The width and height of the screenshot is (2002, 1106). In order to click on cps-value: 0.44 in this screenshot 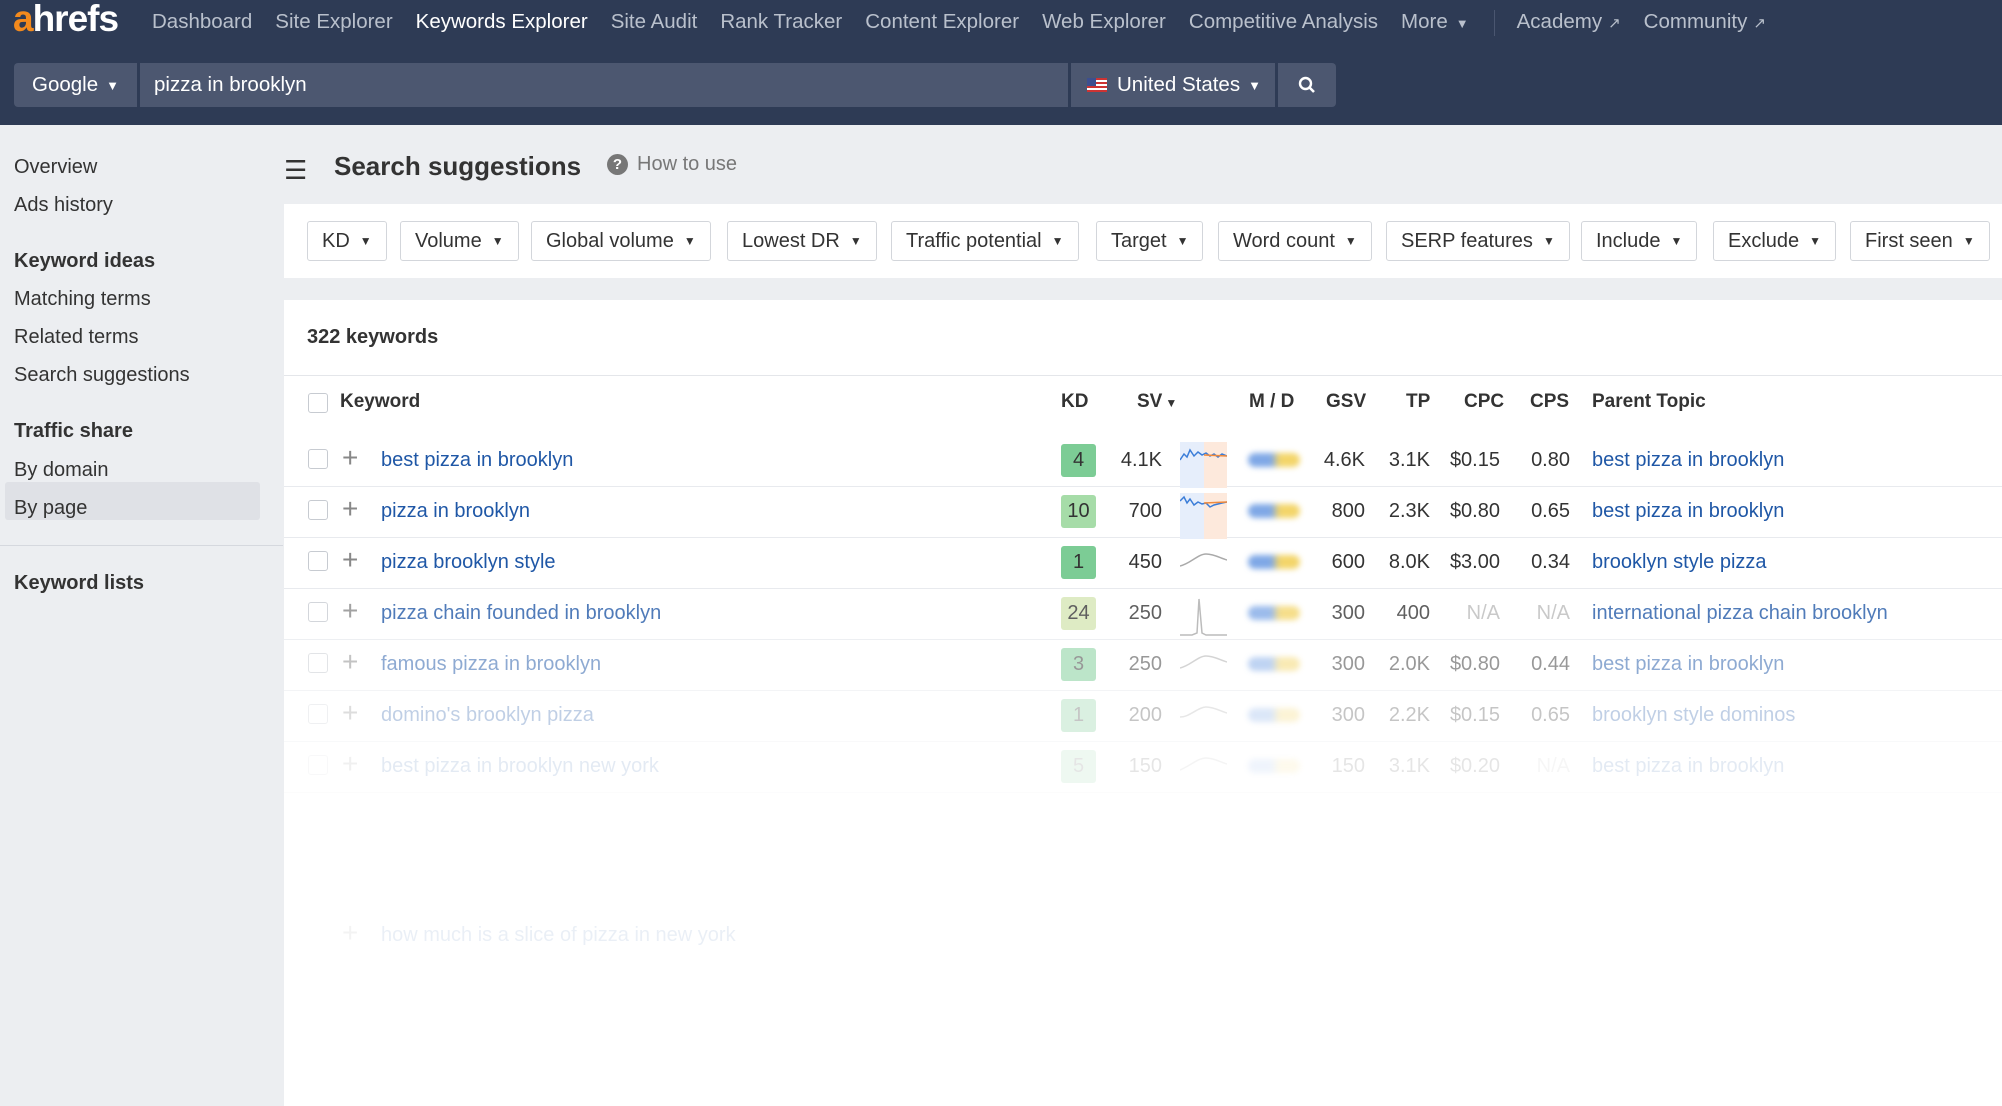, I will do `click(1550, 664)`.